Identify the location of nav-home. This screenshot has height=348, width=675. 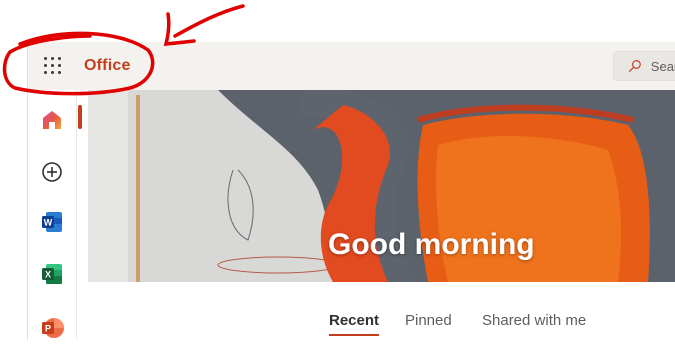
(52, 120).